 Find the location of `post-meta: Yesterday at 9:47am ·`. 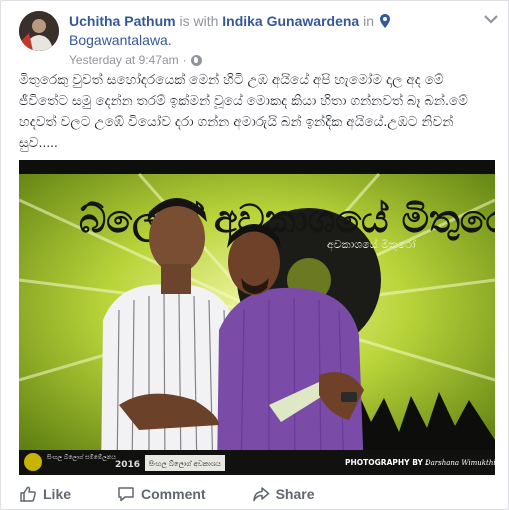

post-meta: Yesterday at 9:47am · is located at coordinates (135, 60).